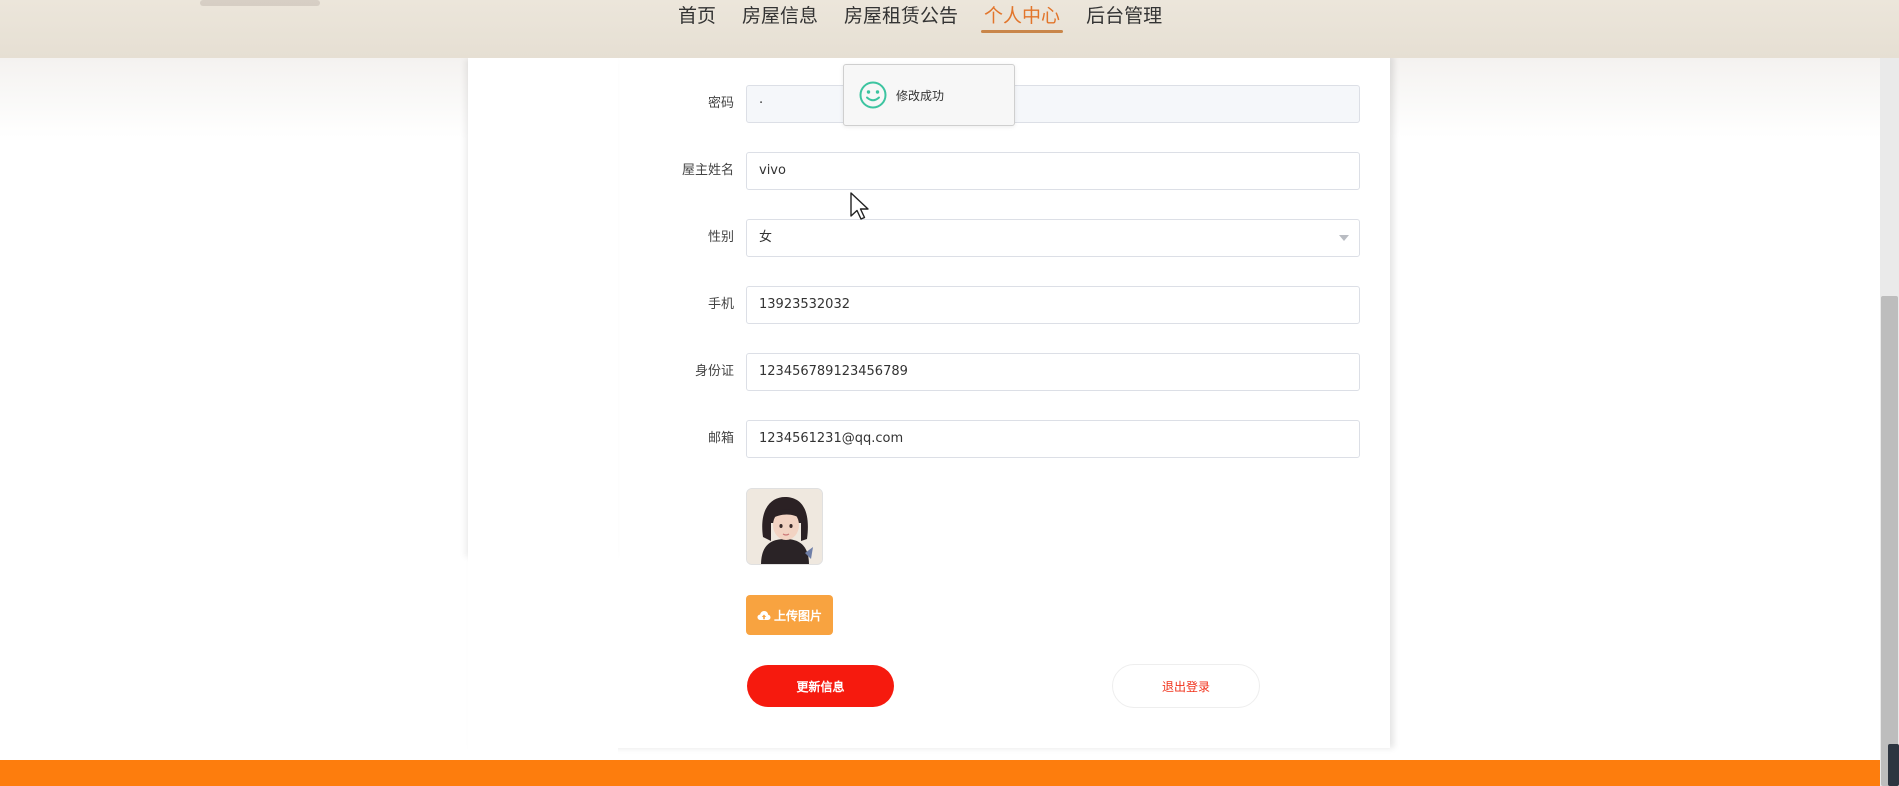 The height and width of the screenshot is (786, 1899). I want to click on cloud-upload-icon, so click(764, 615).